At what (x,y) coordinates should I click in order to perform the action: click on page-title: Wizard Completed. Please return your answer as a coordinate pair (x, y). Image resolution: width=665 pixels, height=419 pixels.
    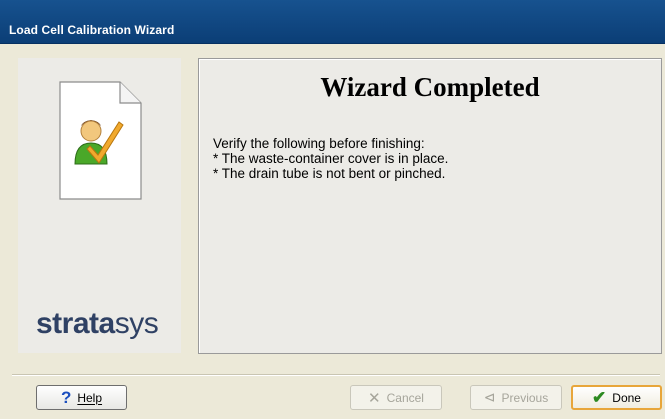
    Looking at the image, I should click on (430, 87).